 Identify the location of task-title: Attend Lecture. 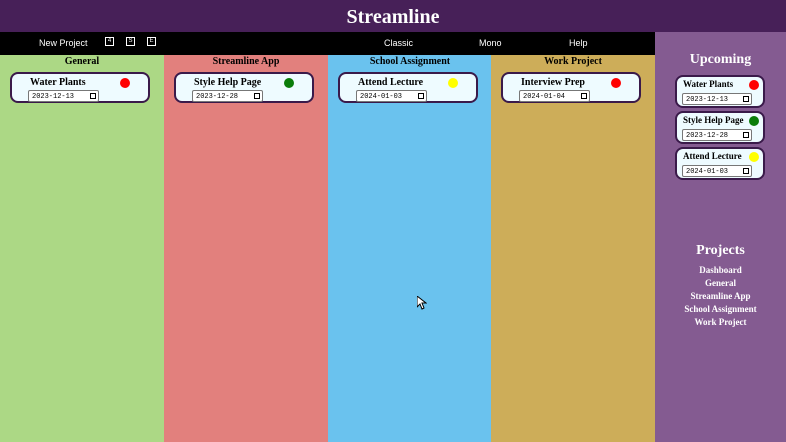
(391, 82).